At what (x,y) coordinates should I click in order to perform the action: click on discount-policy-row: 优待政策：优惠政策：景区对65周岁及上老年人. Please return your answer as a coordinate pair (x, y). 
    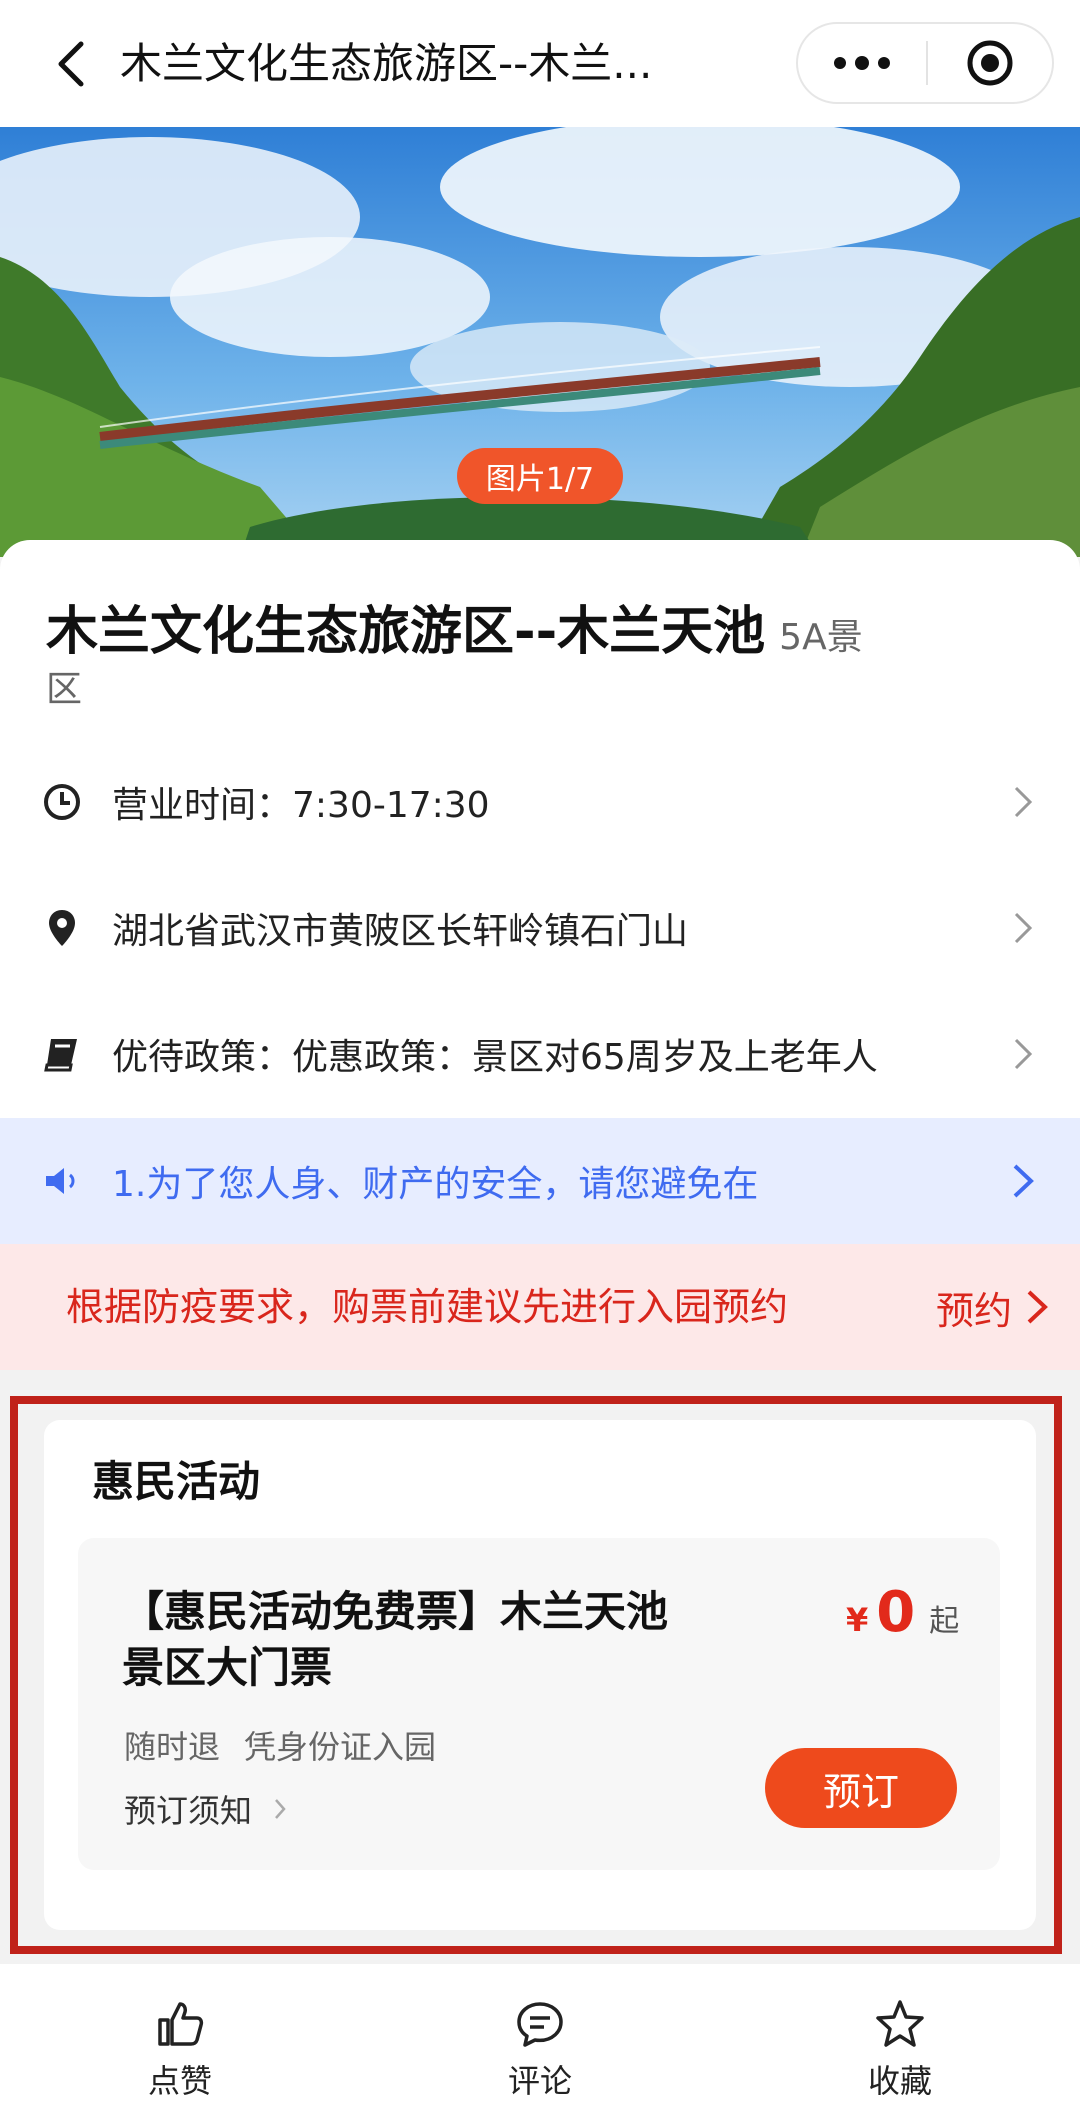
    Looking at the image, I should click on (540, 1054).